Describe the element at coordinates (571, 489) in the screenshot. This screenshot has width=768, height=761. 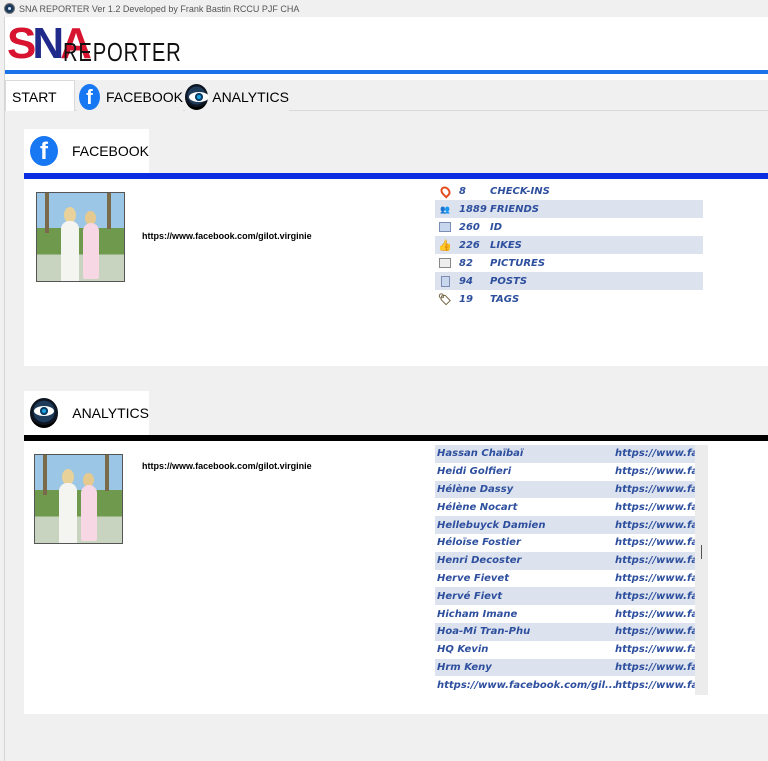
I see `table-row: Hélène Dassy https://www.fa` at that location.